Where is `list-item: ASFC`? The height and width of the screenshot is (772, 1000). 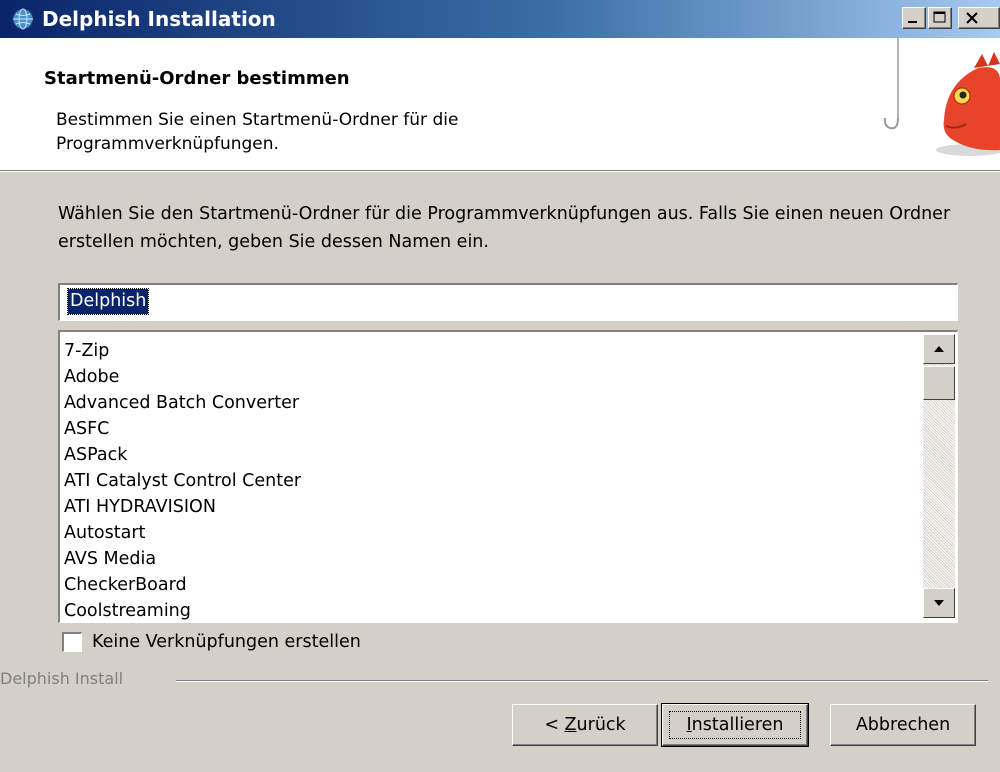 list-item: ASFC is located at coordinates (494, 429).